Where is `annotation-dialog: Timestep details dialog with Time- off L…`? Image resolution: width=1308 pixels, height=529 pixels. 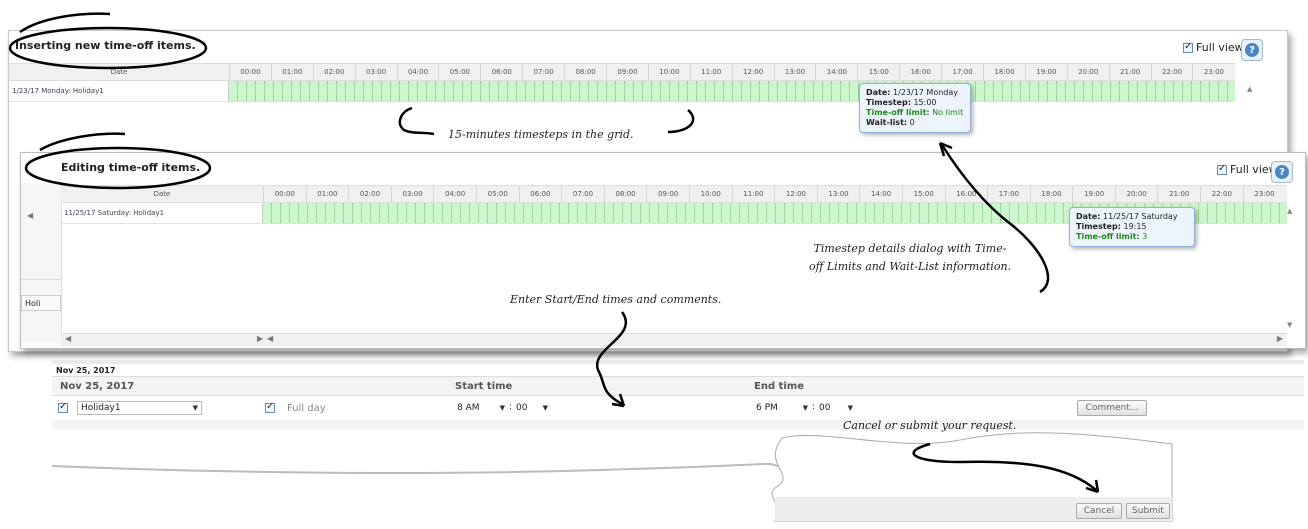 annotation-dialog: Timestep details dialog with Time- off L… is located at coordinates (910, 257).